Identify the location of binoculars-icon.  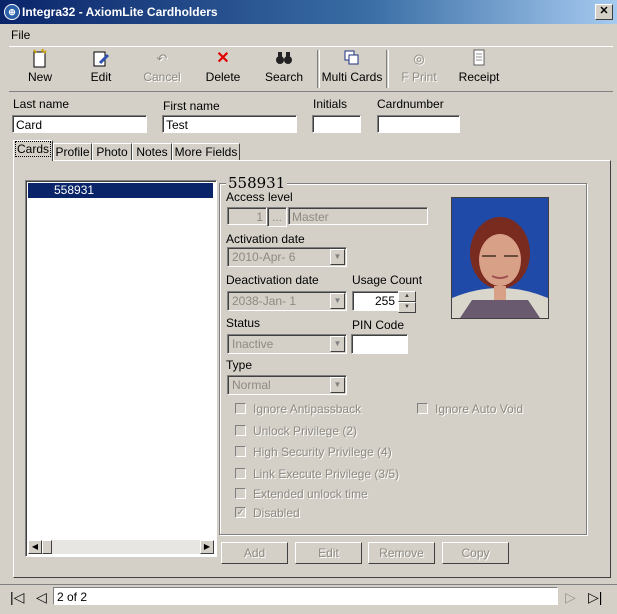
(284, 59).